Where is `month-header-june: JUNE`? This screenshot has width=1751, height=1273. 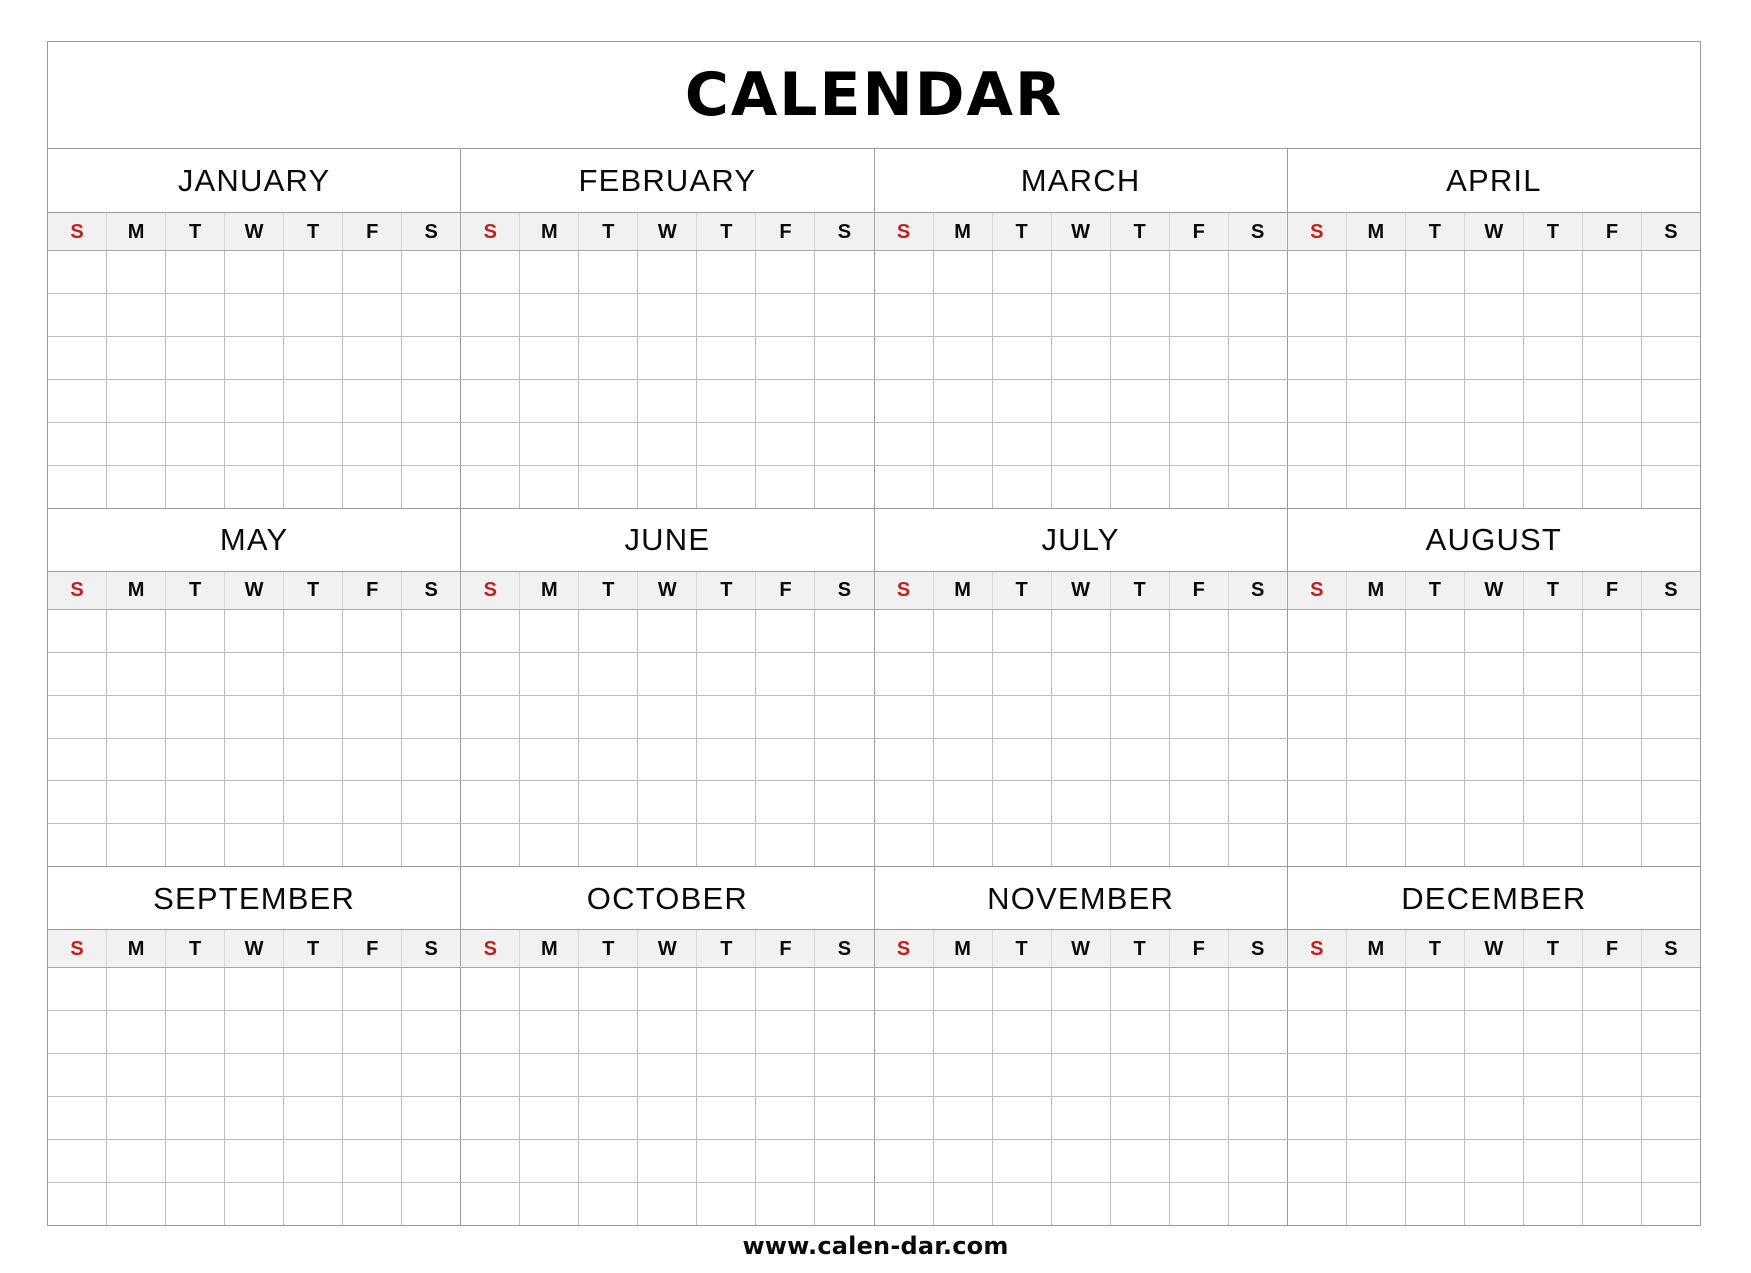
month-header-june: JUNE is located at coordinates (668, 539).